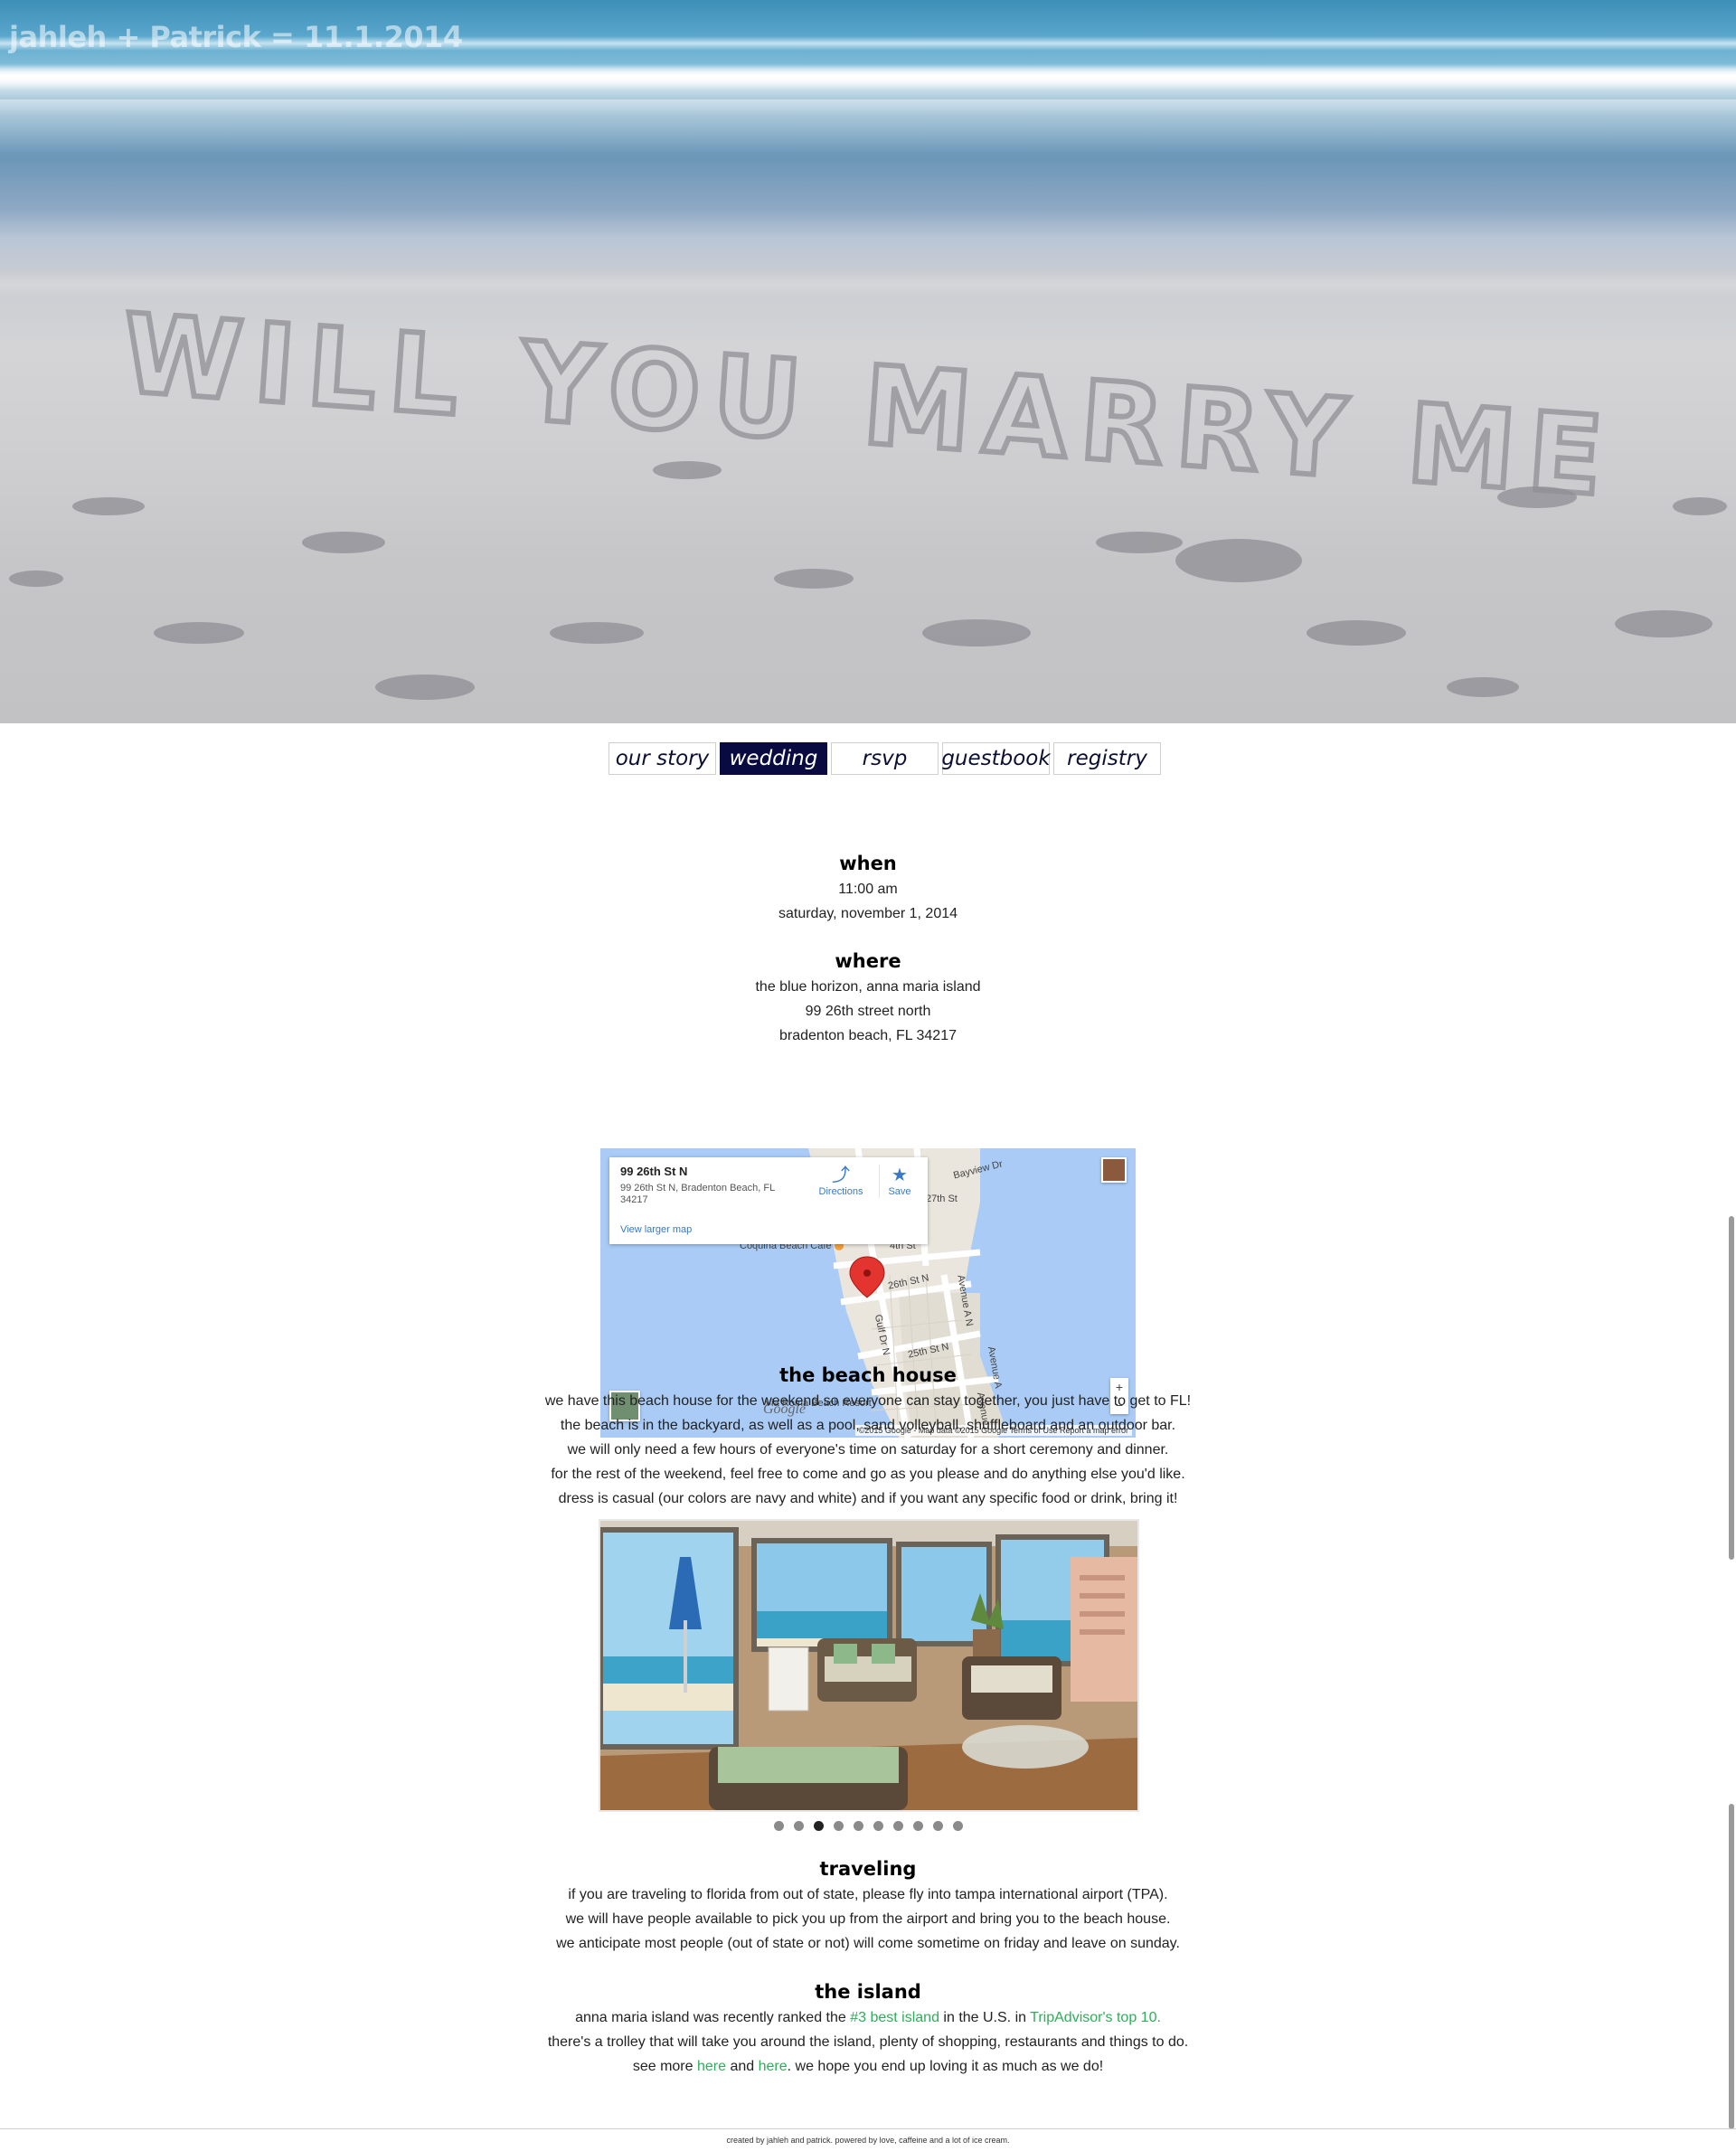  I want to click on save-label: Save, so click(899, 1191).